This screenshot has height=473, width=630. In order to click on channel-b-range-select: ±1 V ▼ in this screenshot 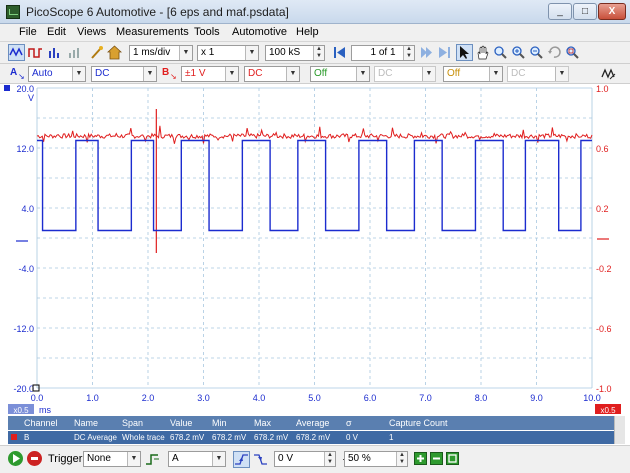, I will do `click(210, 74)`.